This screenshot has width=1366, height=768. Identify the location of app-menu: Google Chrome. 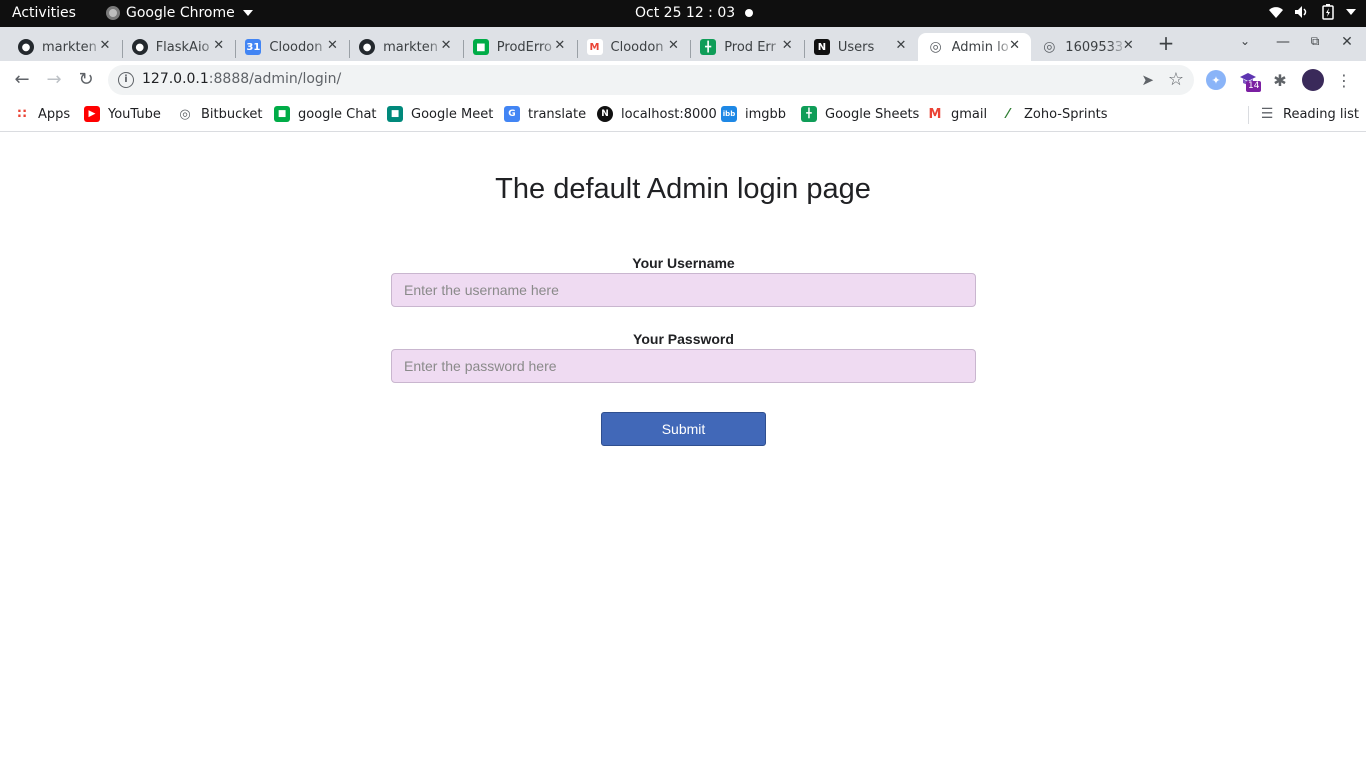
(179, 13).